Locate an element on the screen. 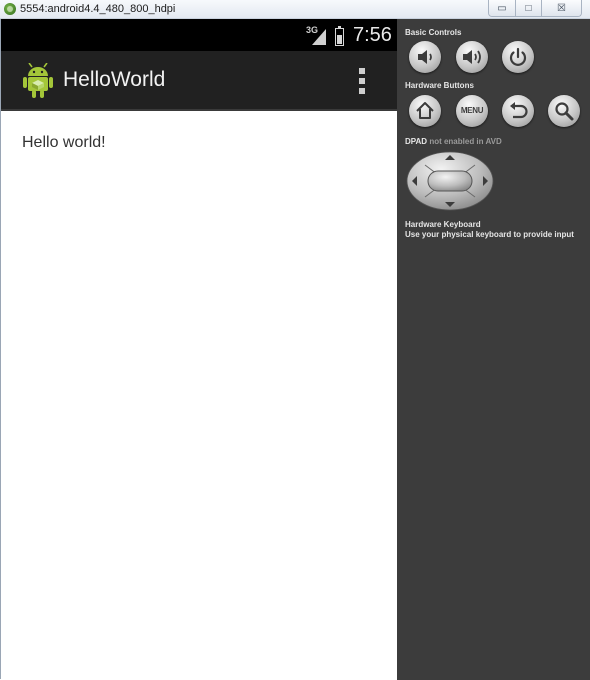 The width and height of the screenshot is (590, 680). volume-down-button is located at coordinates (425, 57).